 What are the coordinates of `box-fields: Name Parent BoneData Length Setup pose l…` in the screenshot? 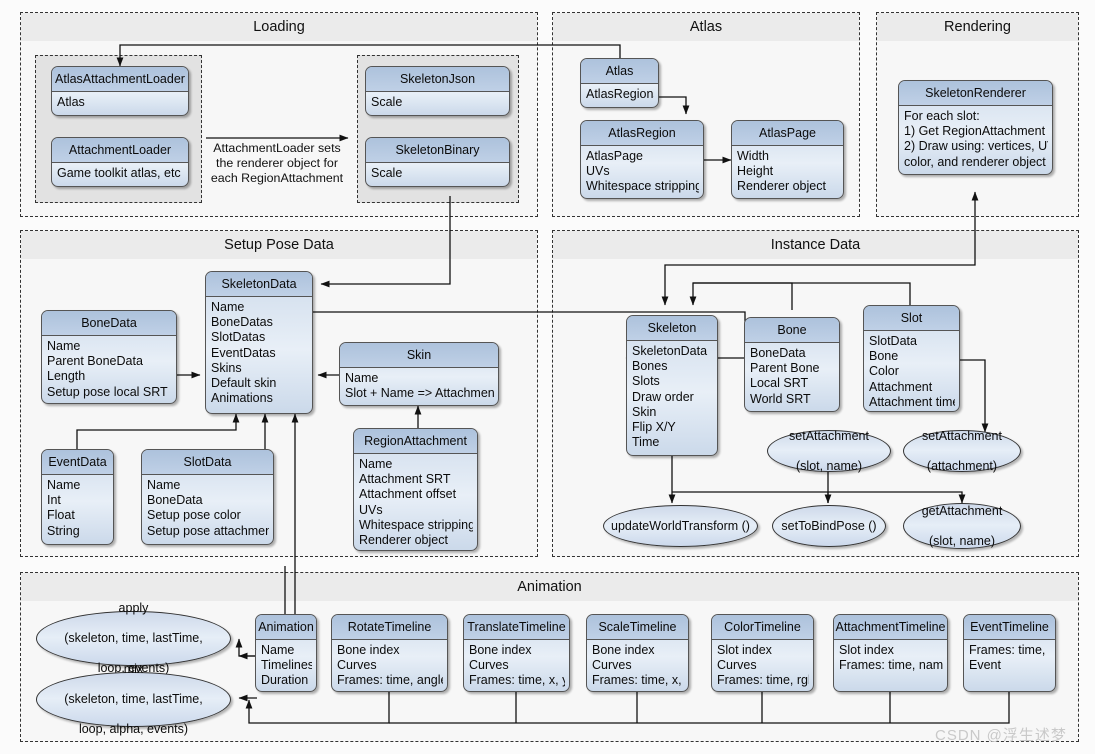 It's located at (109, 369).